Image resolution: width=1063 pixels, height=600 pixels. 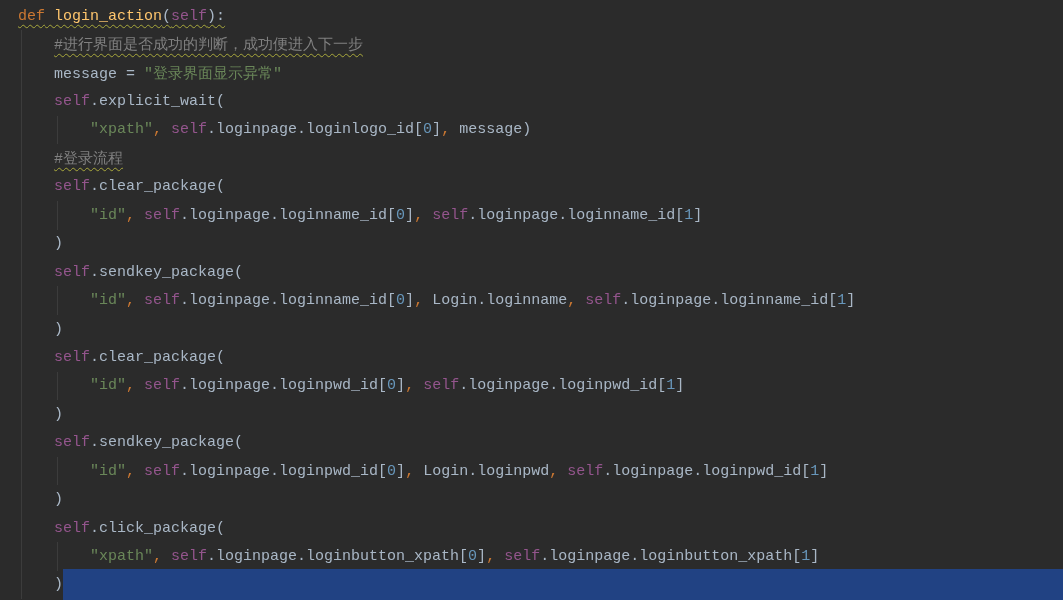 What do you see at coordinates (396, 215) in the screenshot?
I see `code-line: "id", self.loginpage.loginname_id[0], self.loginpage.loginname_id[1]` at bounding box center [396, 215].